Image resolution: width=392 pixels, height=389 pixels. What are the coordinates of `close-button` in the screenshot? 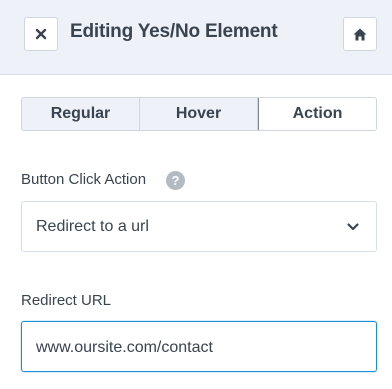 It's located at (41, 34).